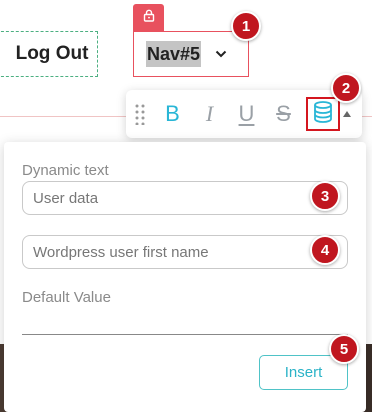 This screenshot has width=372, height=412. I want to click on default-value-label: Default Value, so click(66, 297).